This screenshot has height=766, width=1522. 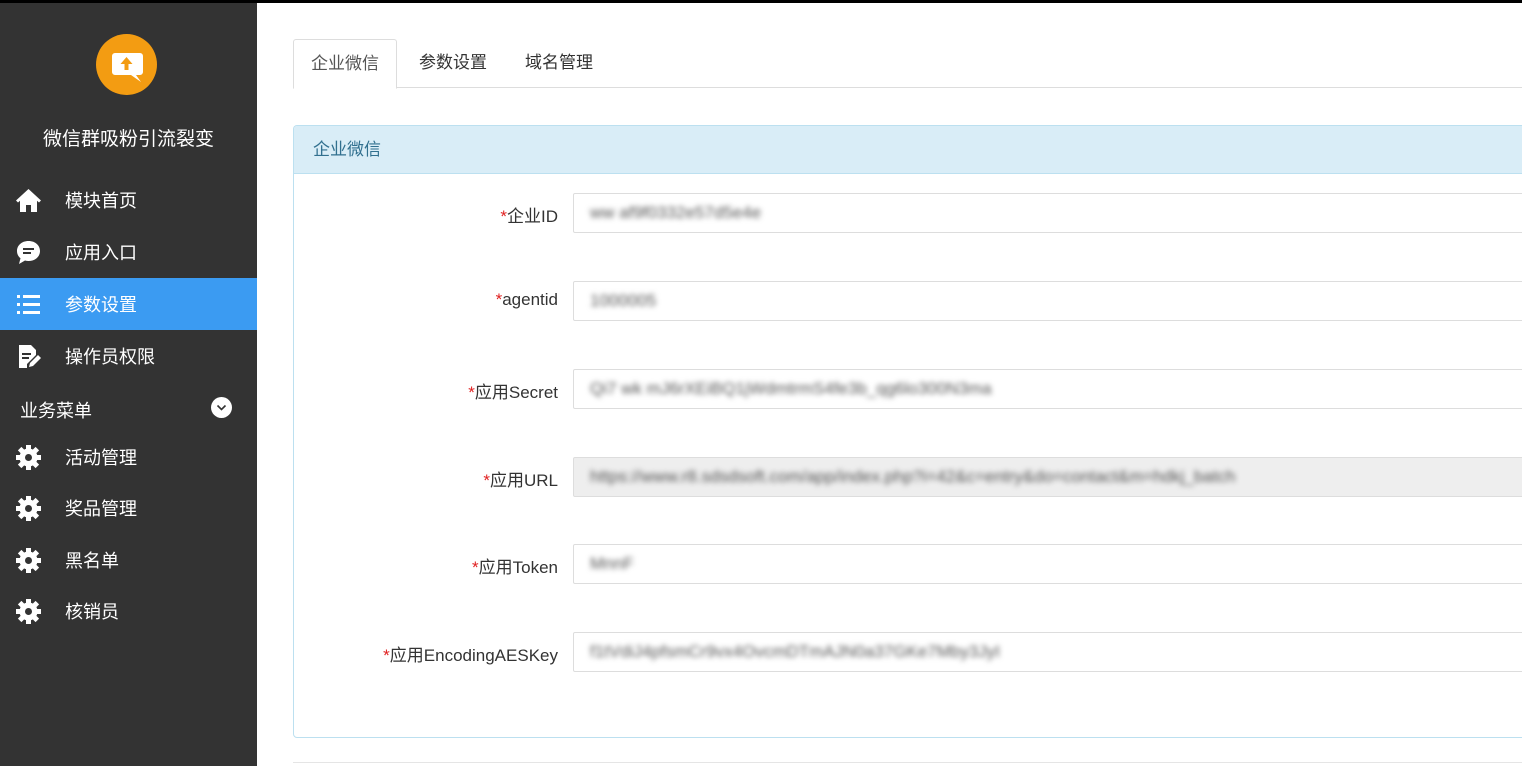 What do you see at coordinates (92, 561) in the screenshot?
I see `sidebar-item-label: 黑名单` at bounding box center [92, 561].